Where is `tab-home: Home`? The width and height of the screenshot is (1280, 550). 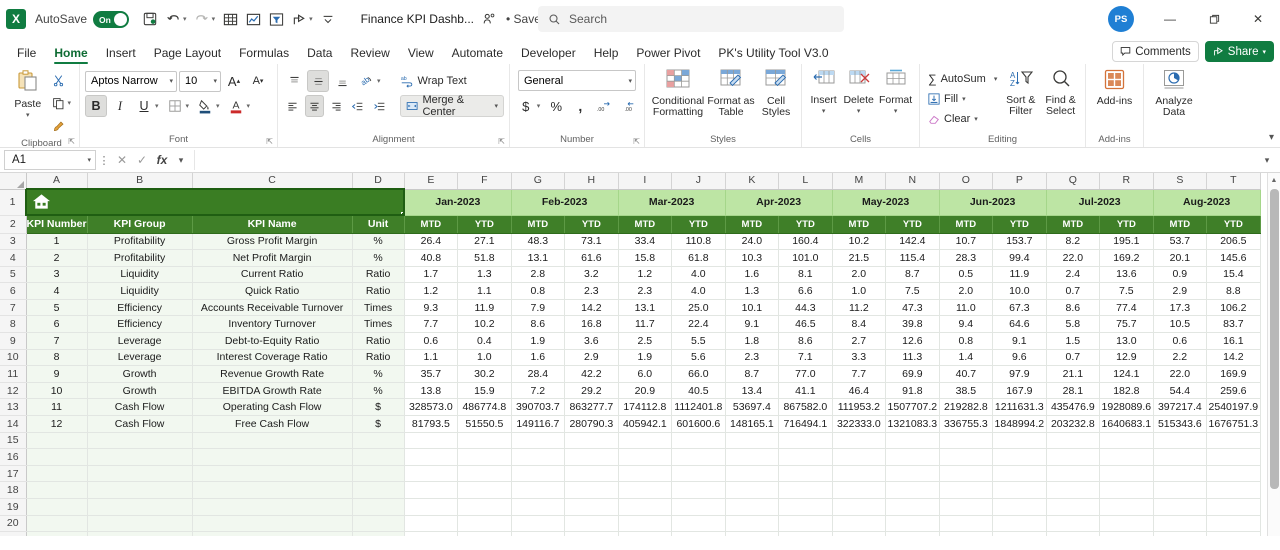
tab-home: Home is located at coordinates (70, 55).